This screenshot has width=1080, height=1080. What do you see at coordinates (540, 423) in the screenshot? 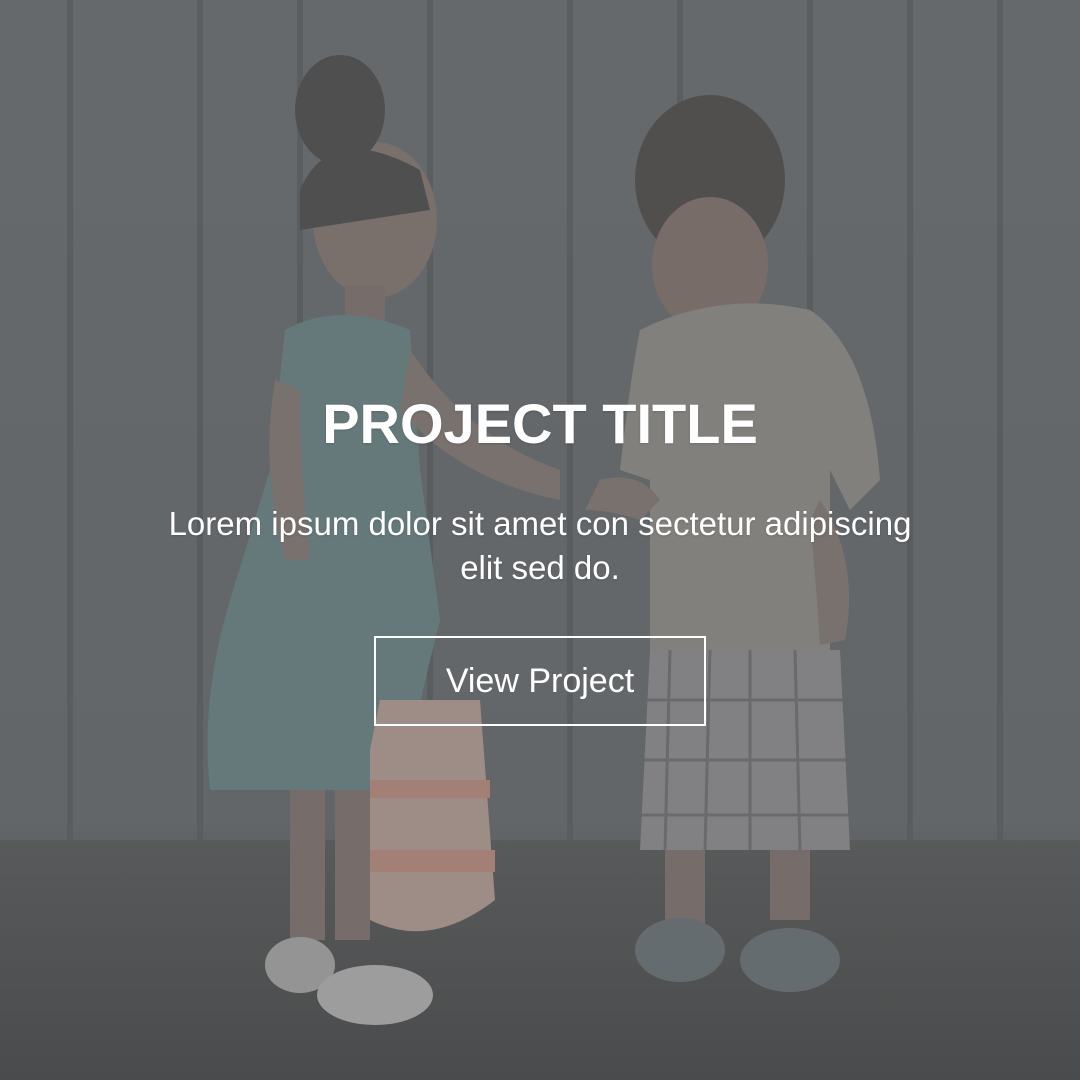
I see `project-title: PROJECT TITLE` at bounding box center [540, 423].